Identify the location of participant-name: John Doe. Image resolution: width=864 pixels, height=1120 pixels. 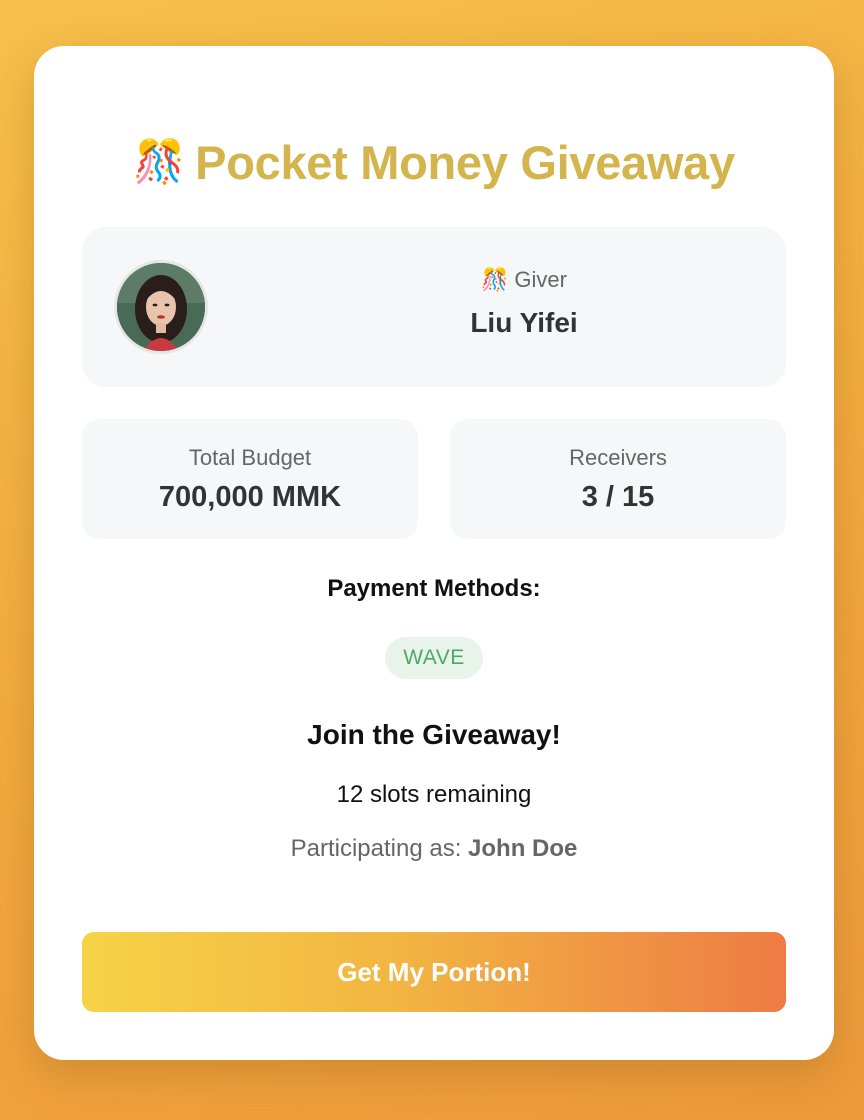
(523, 848).